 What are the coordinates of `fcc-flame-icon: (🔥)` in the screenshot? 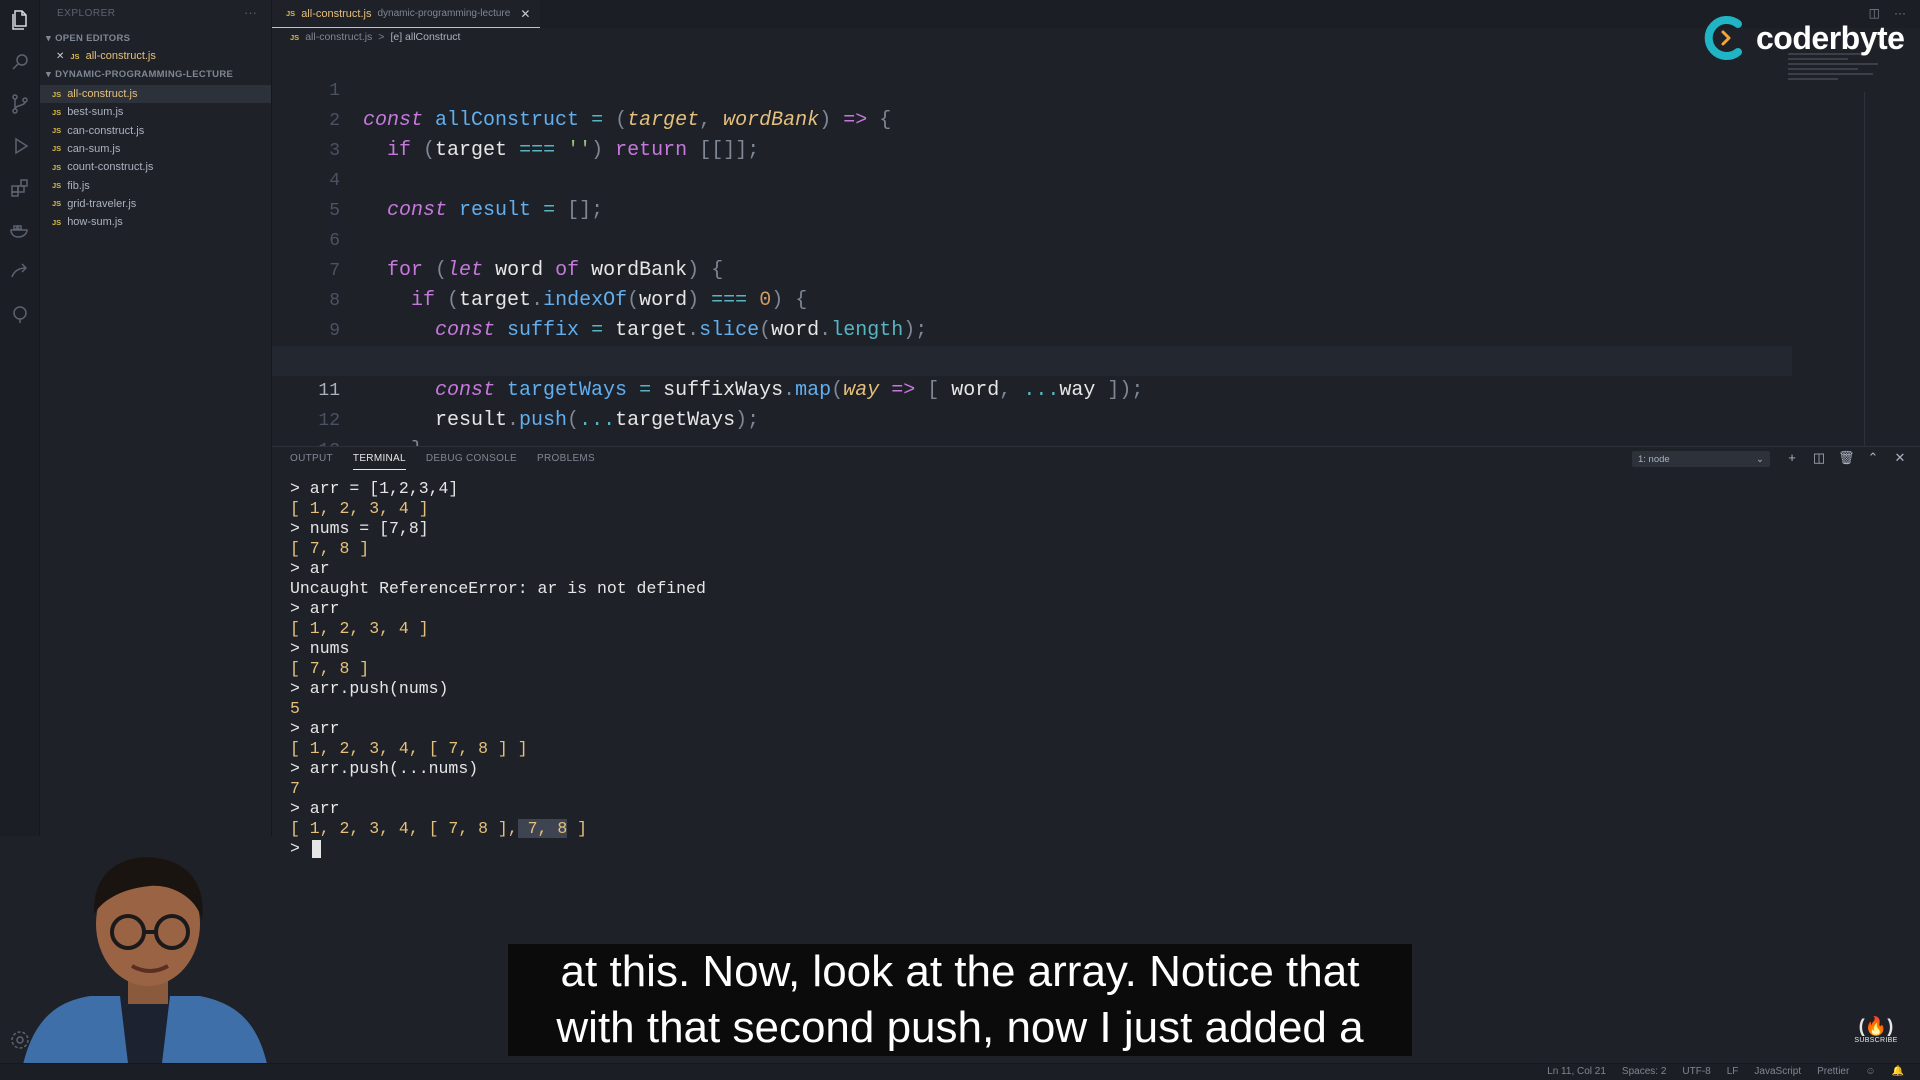 It's located at (1876, 1026).